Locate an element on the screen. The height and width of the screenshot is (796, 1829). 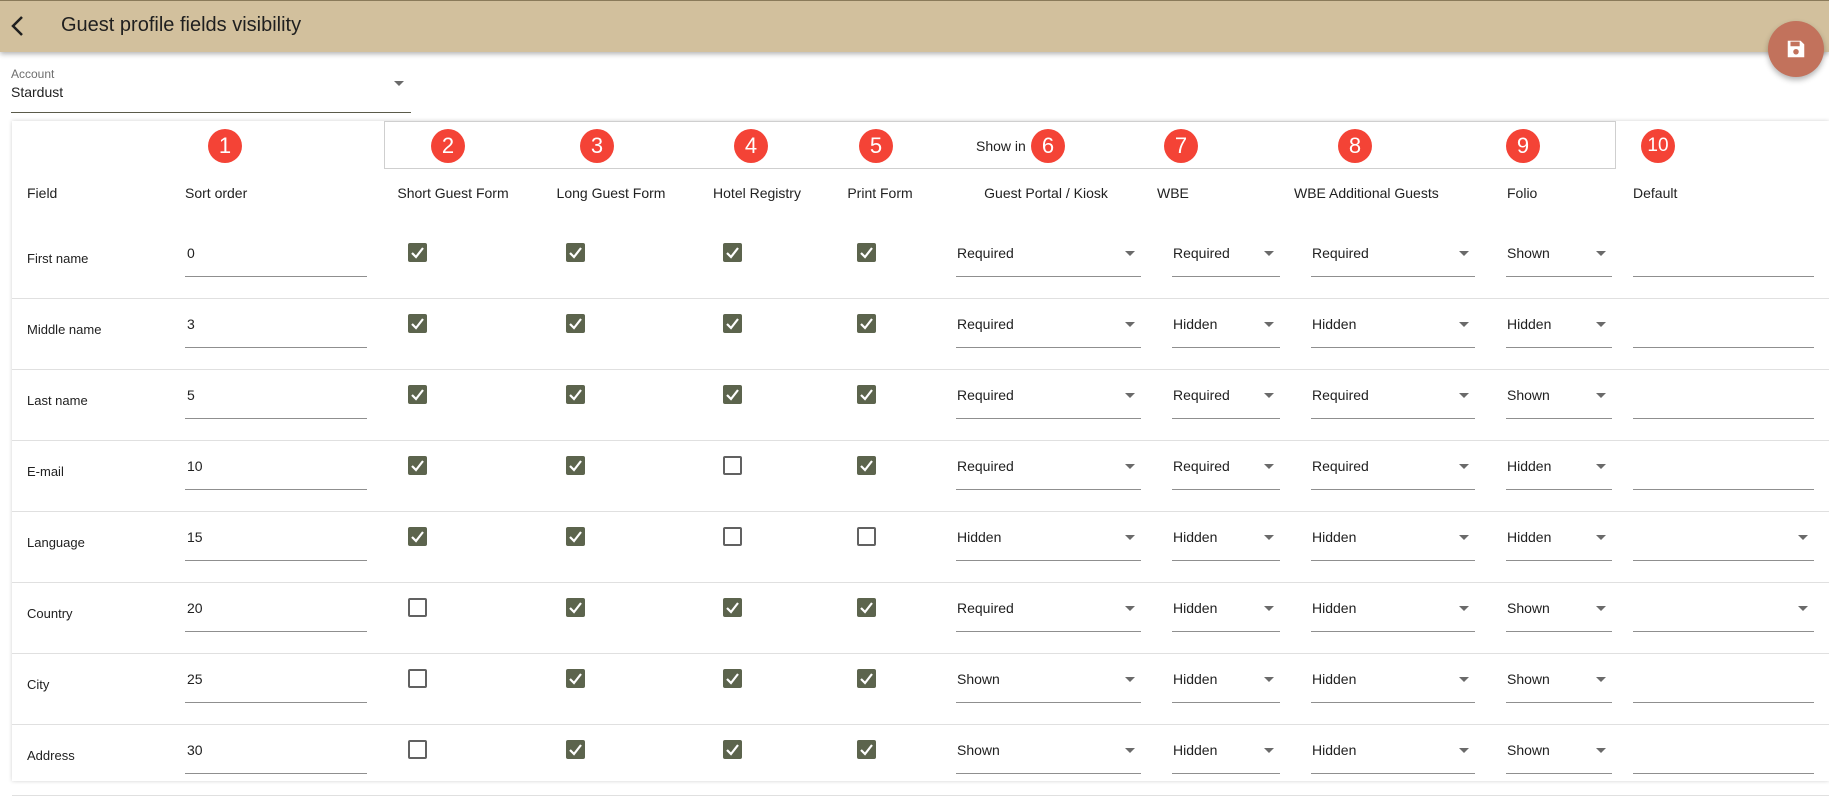
sort-order-input: 5 is located at coordinates (276, 394).